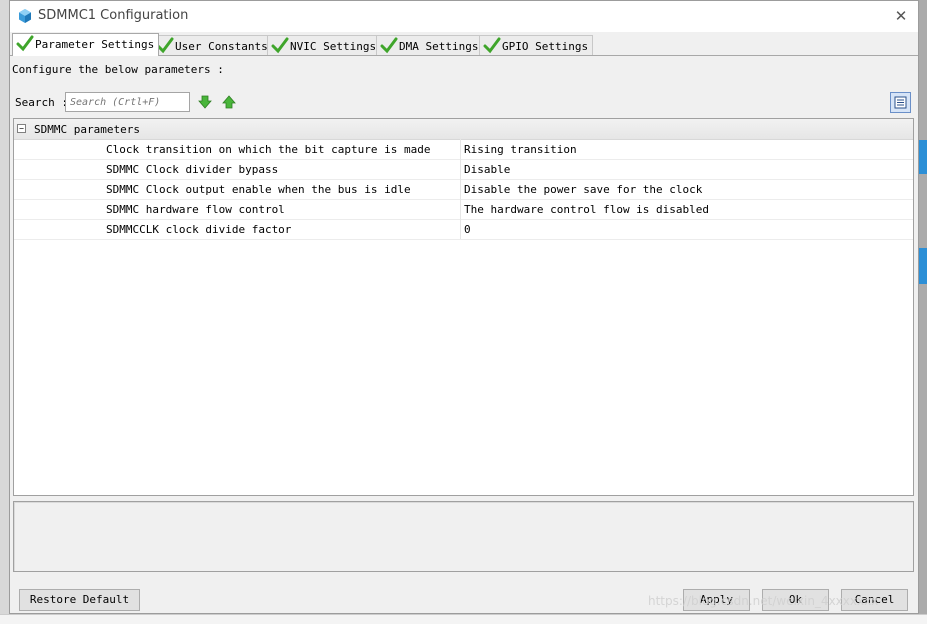 The width and height of the screenshot is (927, 624). Describe the element at coordinates (95, 44) in the screenshot. I see `tab-label: Parameter Settings` at that location.